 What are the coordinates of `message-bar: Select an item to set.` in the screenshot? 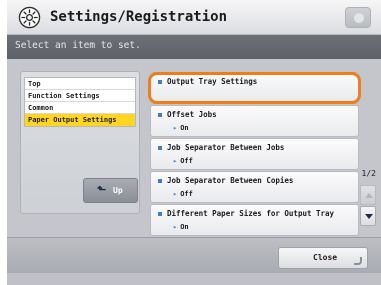 It's located at (194, 47).